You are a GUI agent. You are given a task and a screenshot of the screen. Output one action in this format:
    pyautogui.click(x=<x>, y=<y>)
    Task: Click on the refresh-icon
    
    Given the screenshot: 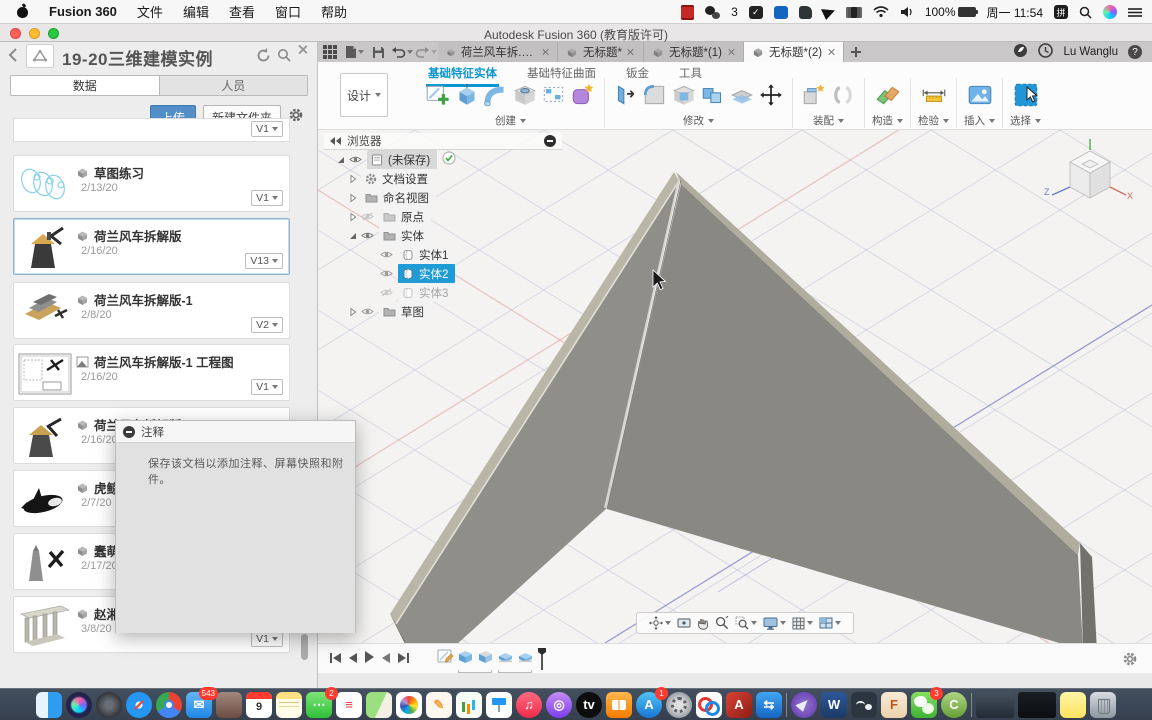 What is the action you would take?
    pyautogui.click(x=263, y=58)
    